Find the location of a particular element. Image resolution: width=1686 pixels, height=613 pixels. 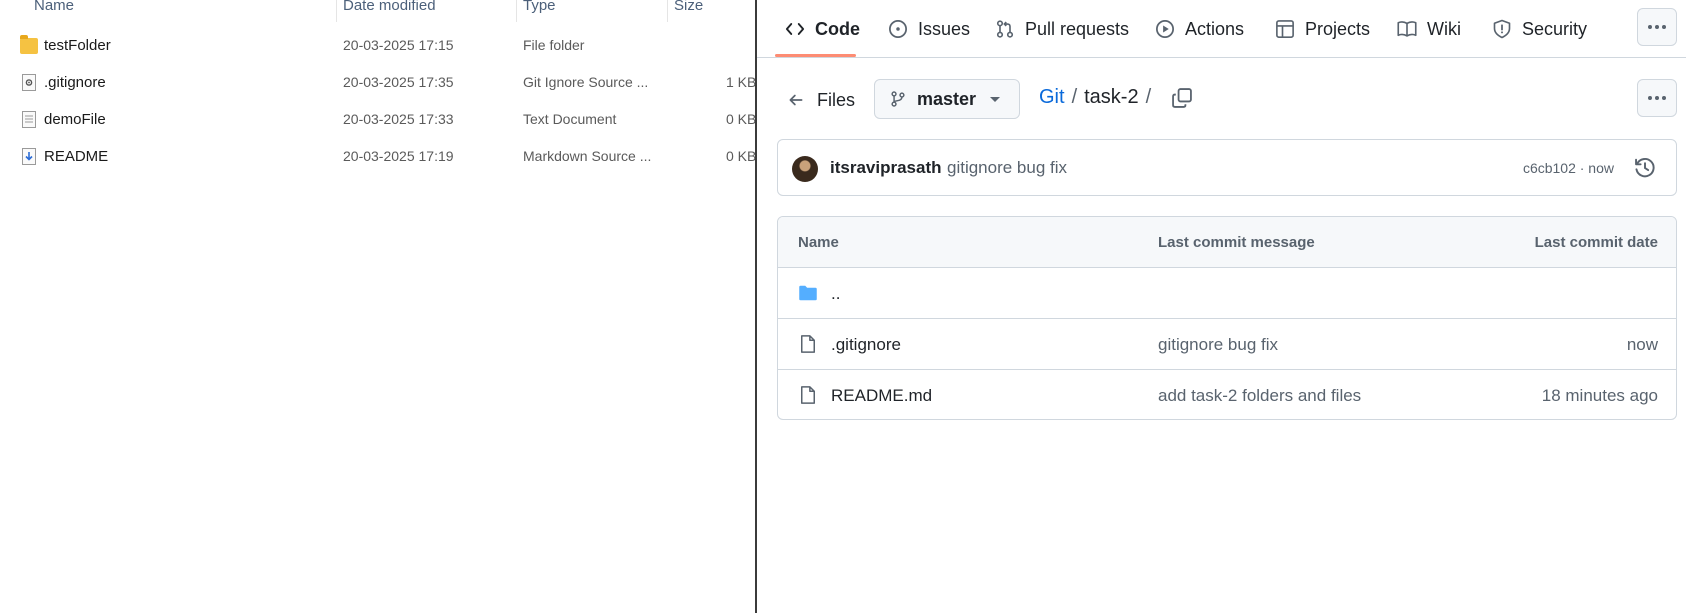

breadcrumb: Git / task-2 / is located at coordinates (1098, 97).